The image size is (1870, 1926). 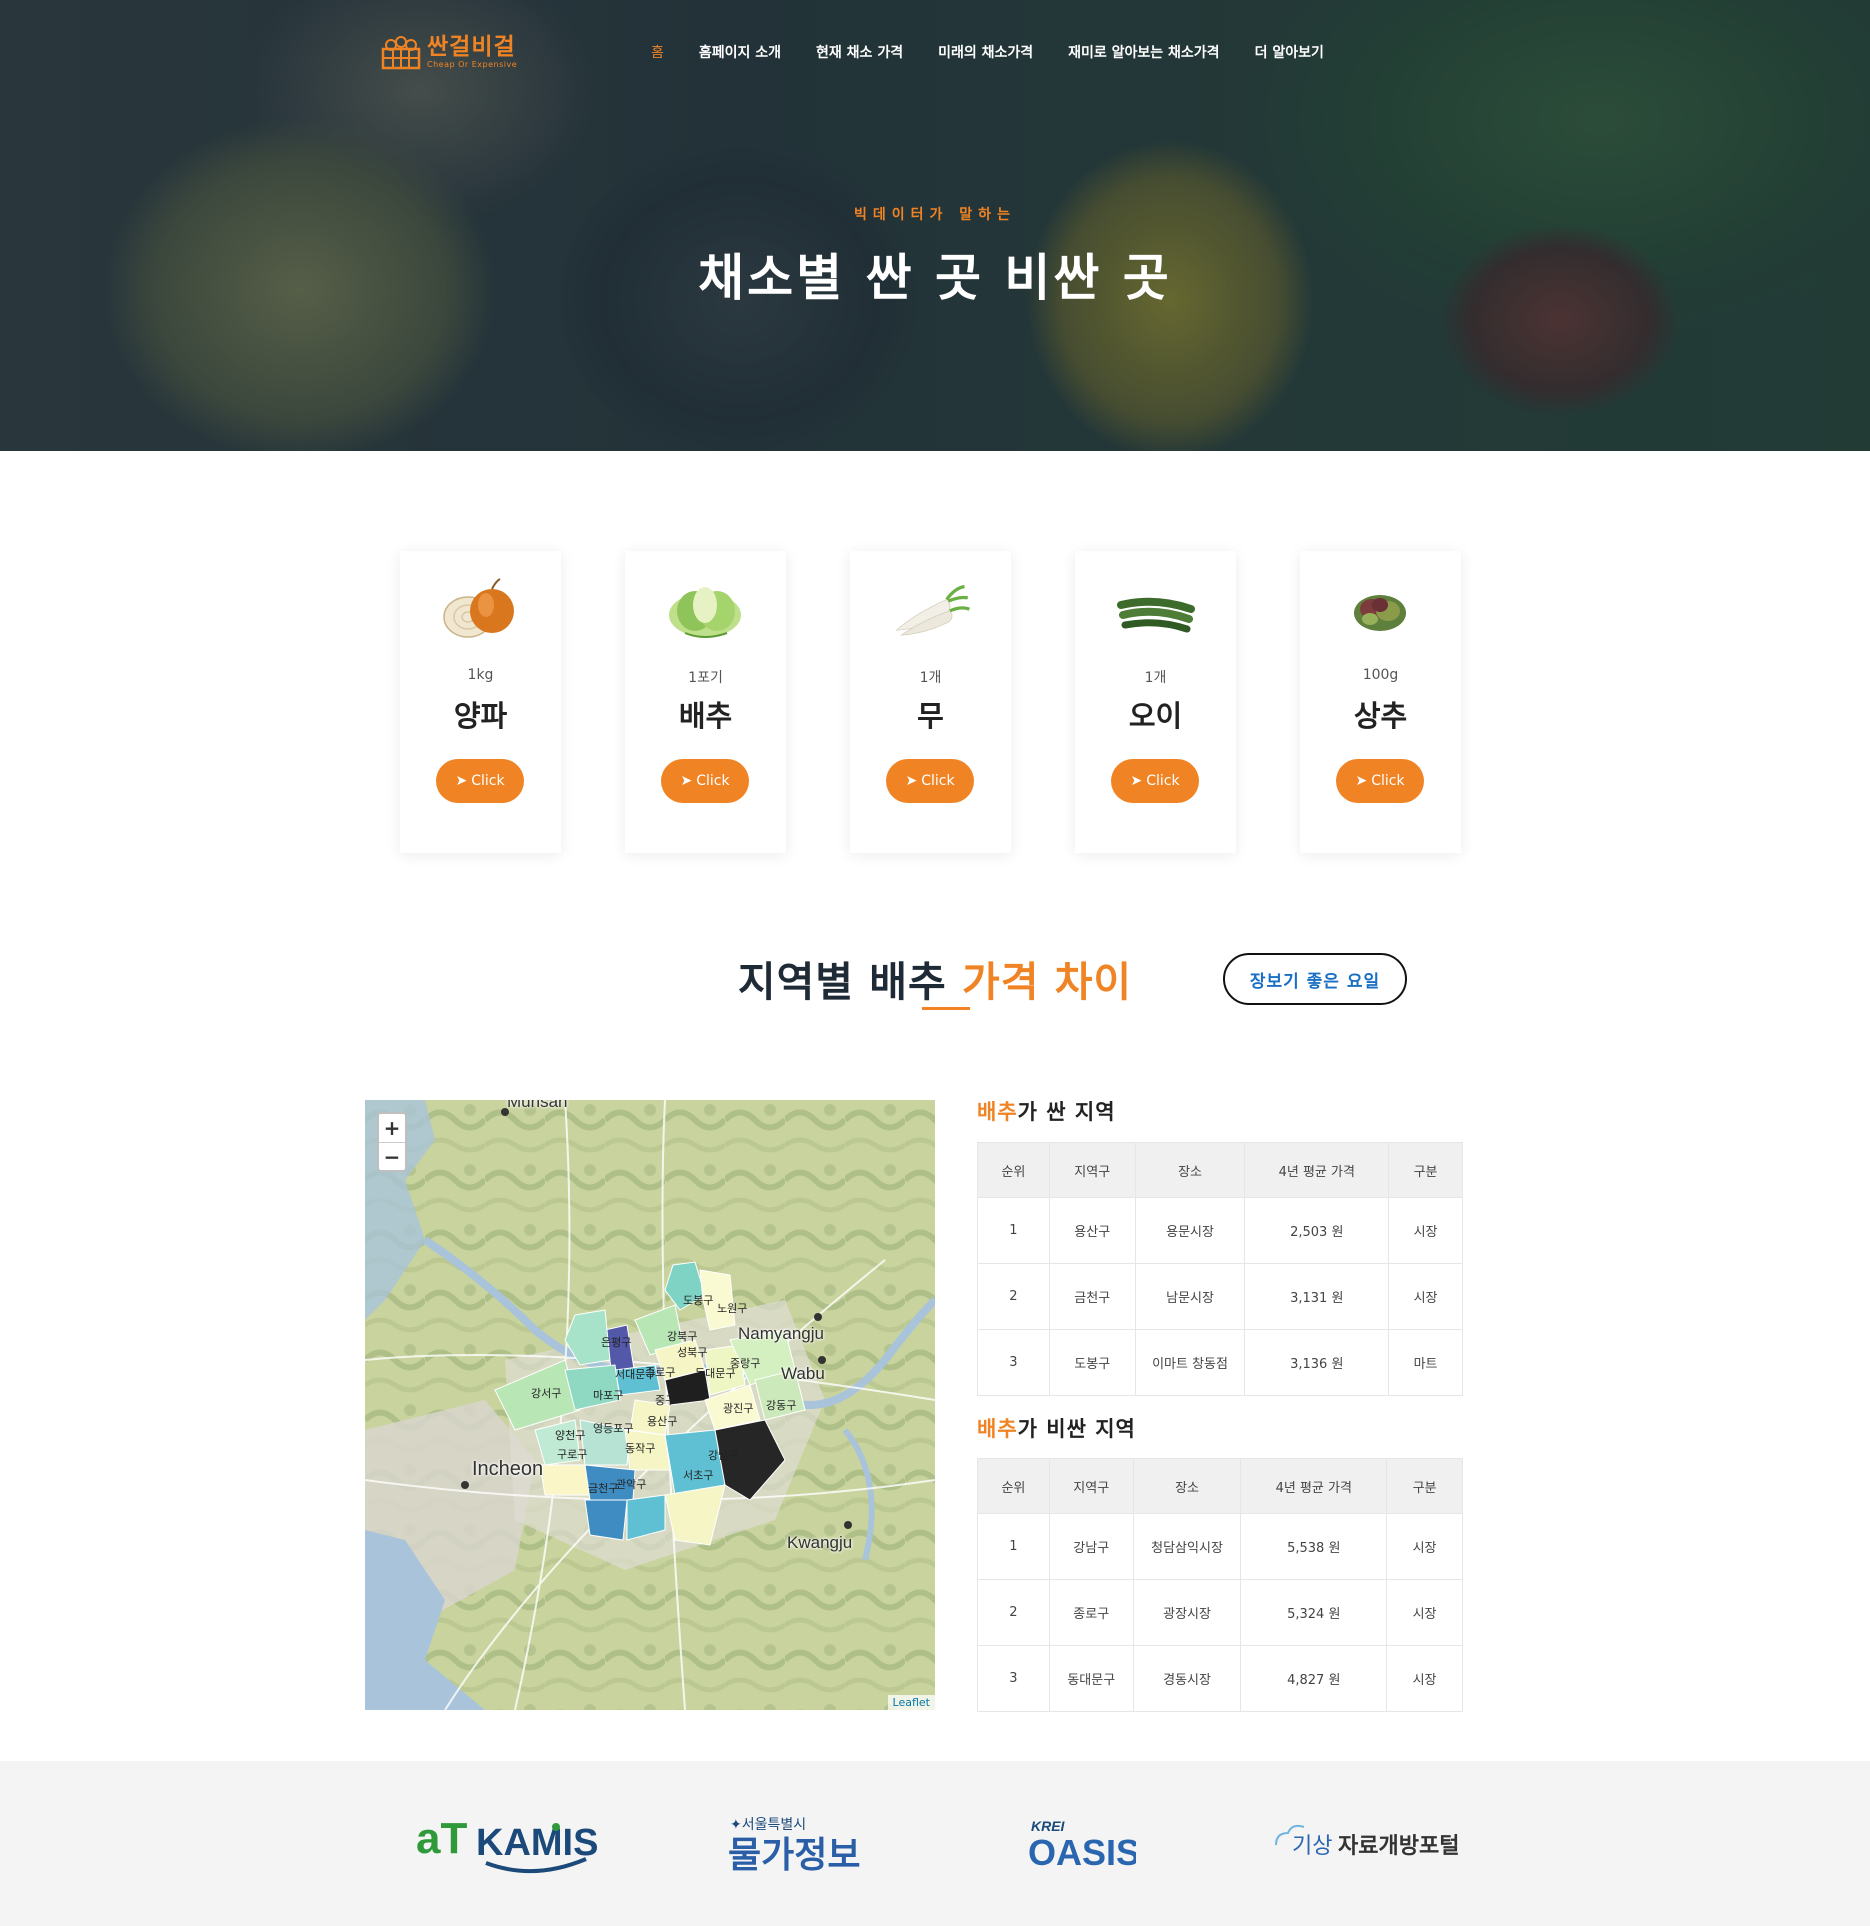 I want to click on cell-place: 경동시장, so click(x=1187, y=1678).